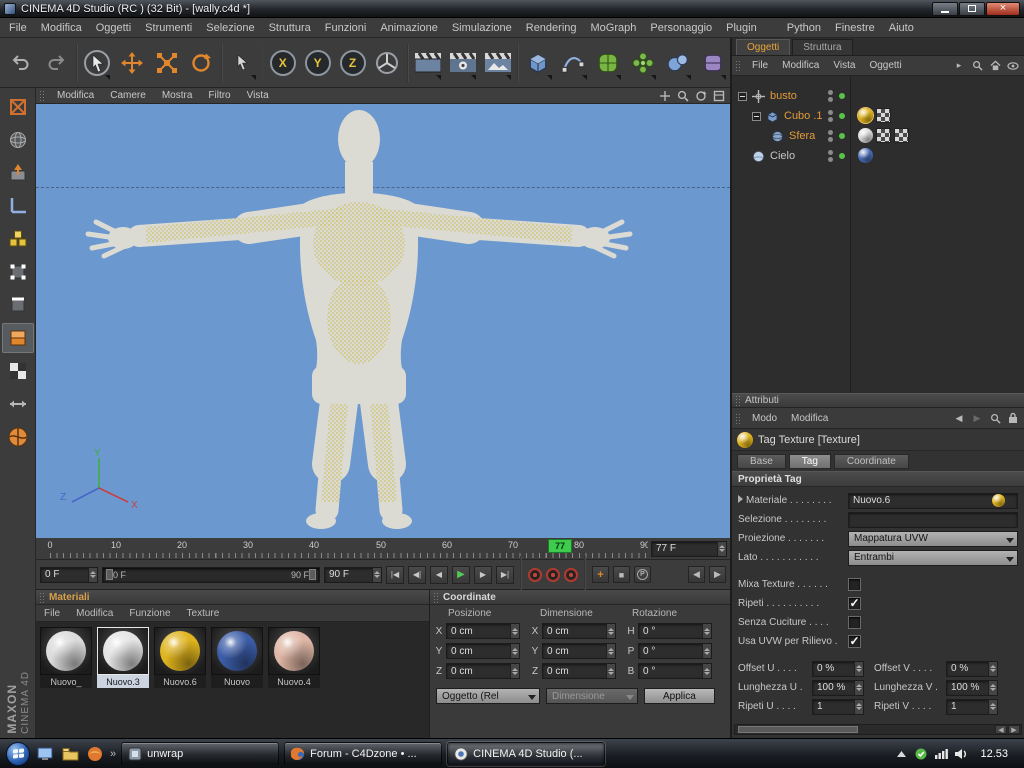  What do you see at coordinates (901, 754) in the screenshot?
I see `hidden-icons-arrow` at bounding box center [901, 754].